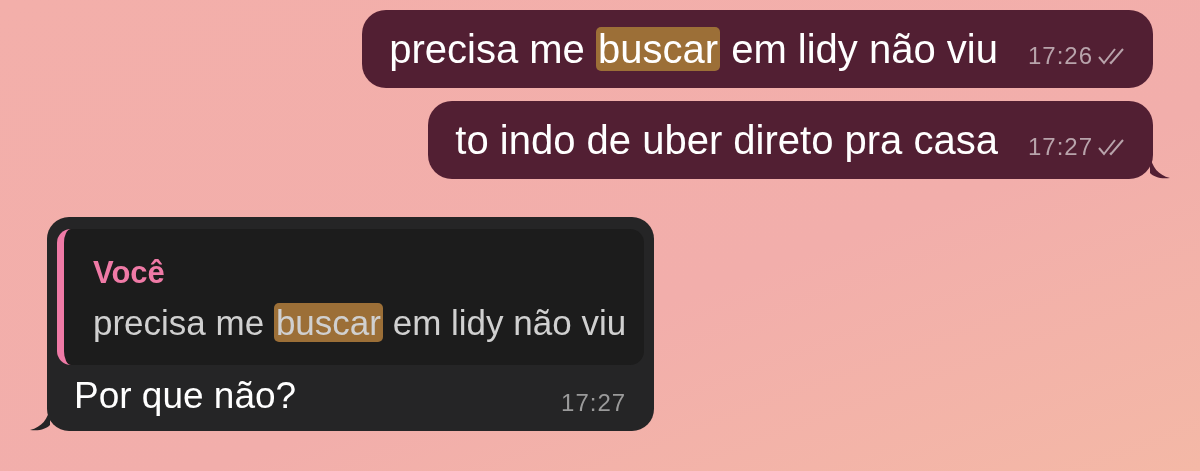 The height and width of the screenshot is (471, 1200). Describe the element at coordinates (185, 396) in the screenshot. I see `message-text: Por que não?` at that location.